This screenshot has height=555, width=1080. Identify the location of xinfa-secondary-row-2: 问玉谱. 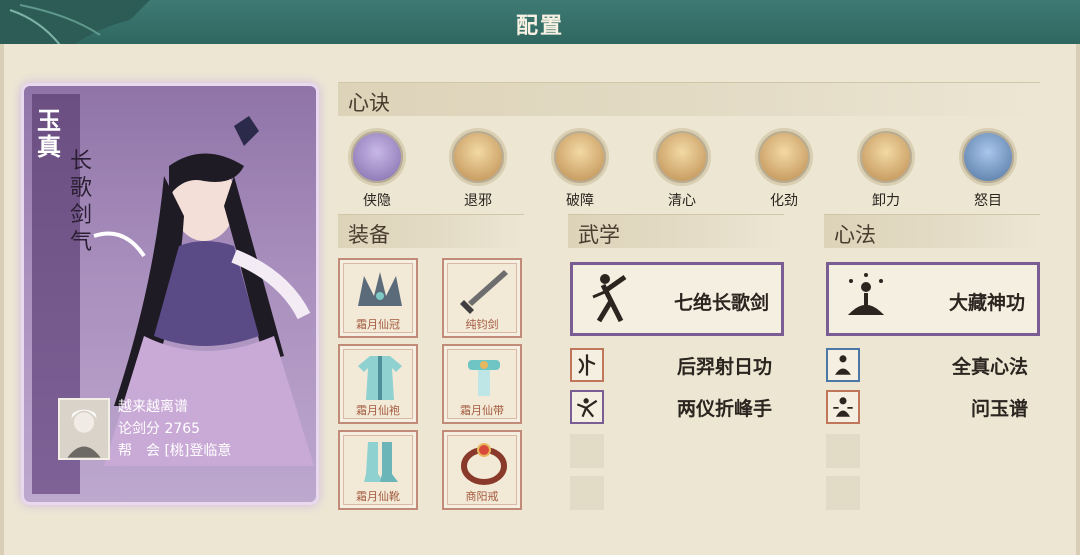
(933, 407).